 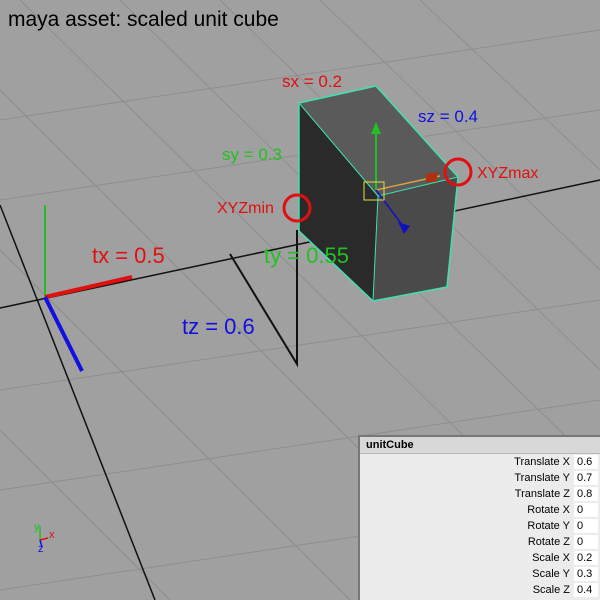 I want to click on channel-row-scale-x: Scale X 0.2, so click(x=480, y=558).